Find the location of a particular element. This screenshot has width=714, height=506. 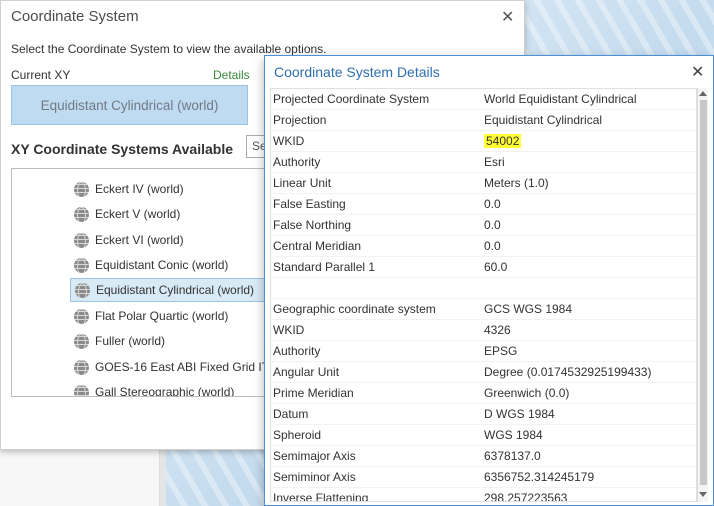

details-row: WKID 54002 is located at coordinates (483, 141).